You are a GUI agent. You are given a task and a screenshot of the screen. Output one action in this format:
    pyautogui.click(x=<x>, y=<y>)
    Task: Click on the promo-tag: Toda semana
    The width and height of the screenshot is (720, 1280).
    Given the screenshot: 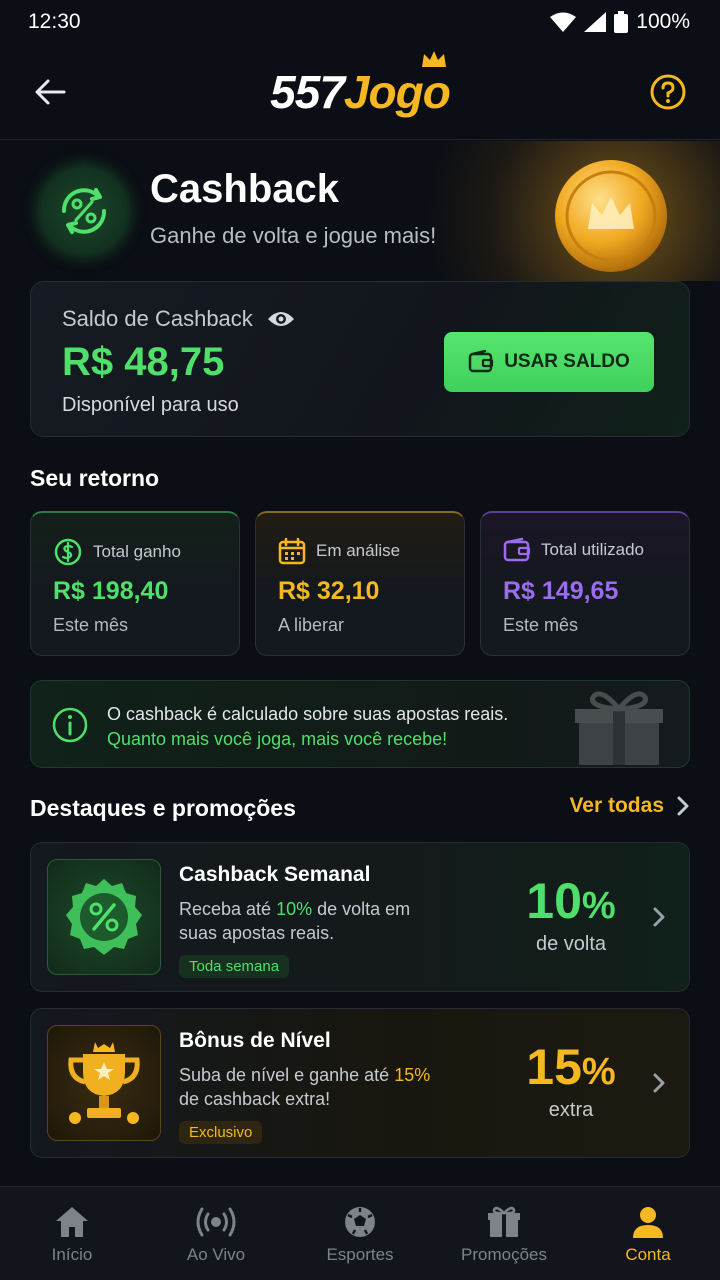 What is the action you would take?
    pyautogui.click(x=234, y=966)
    